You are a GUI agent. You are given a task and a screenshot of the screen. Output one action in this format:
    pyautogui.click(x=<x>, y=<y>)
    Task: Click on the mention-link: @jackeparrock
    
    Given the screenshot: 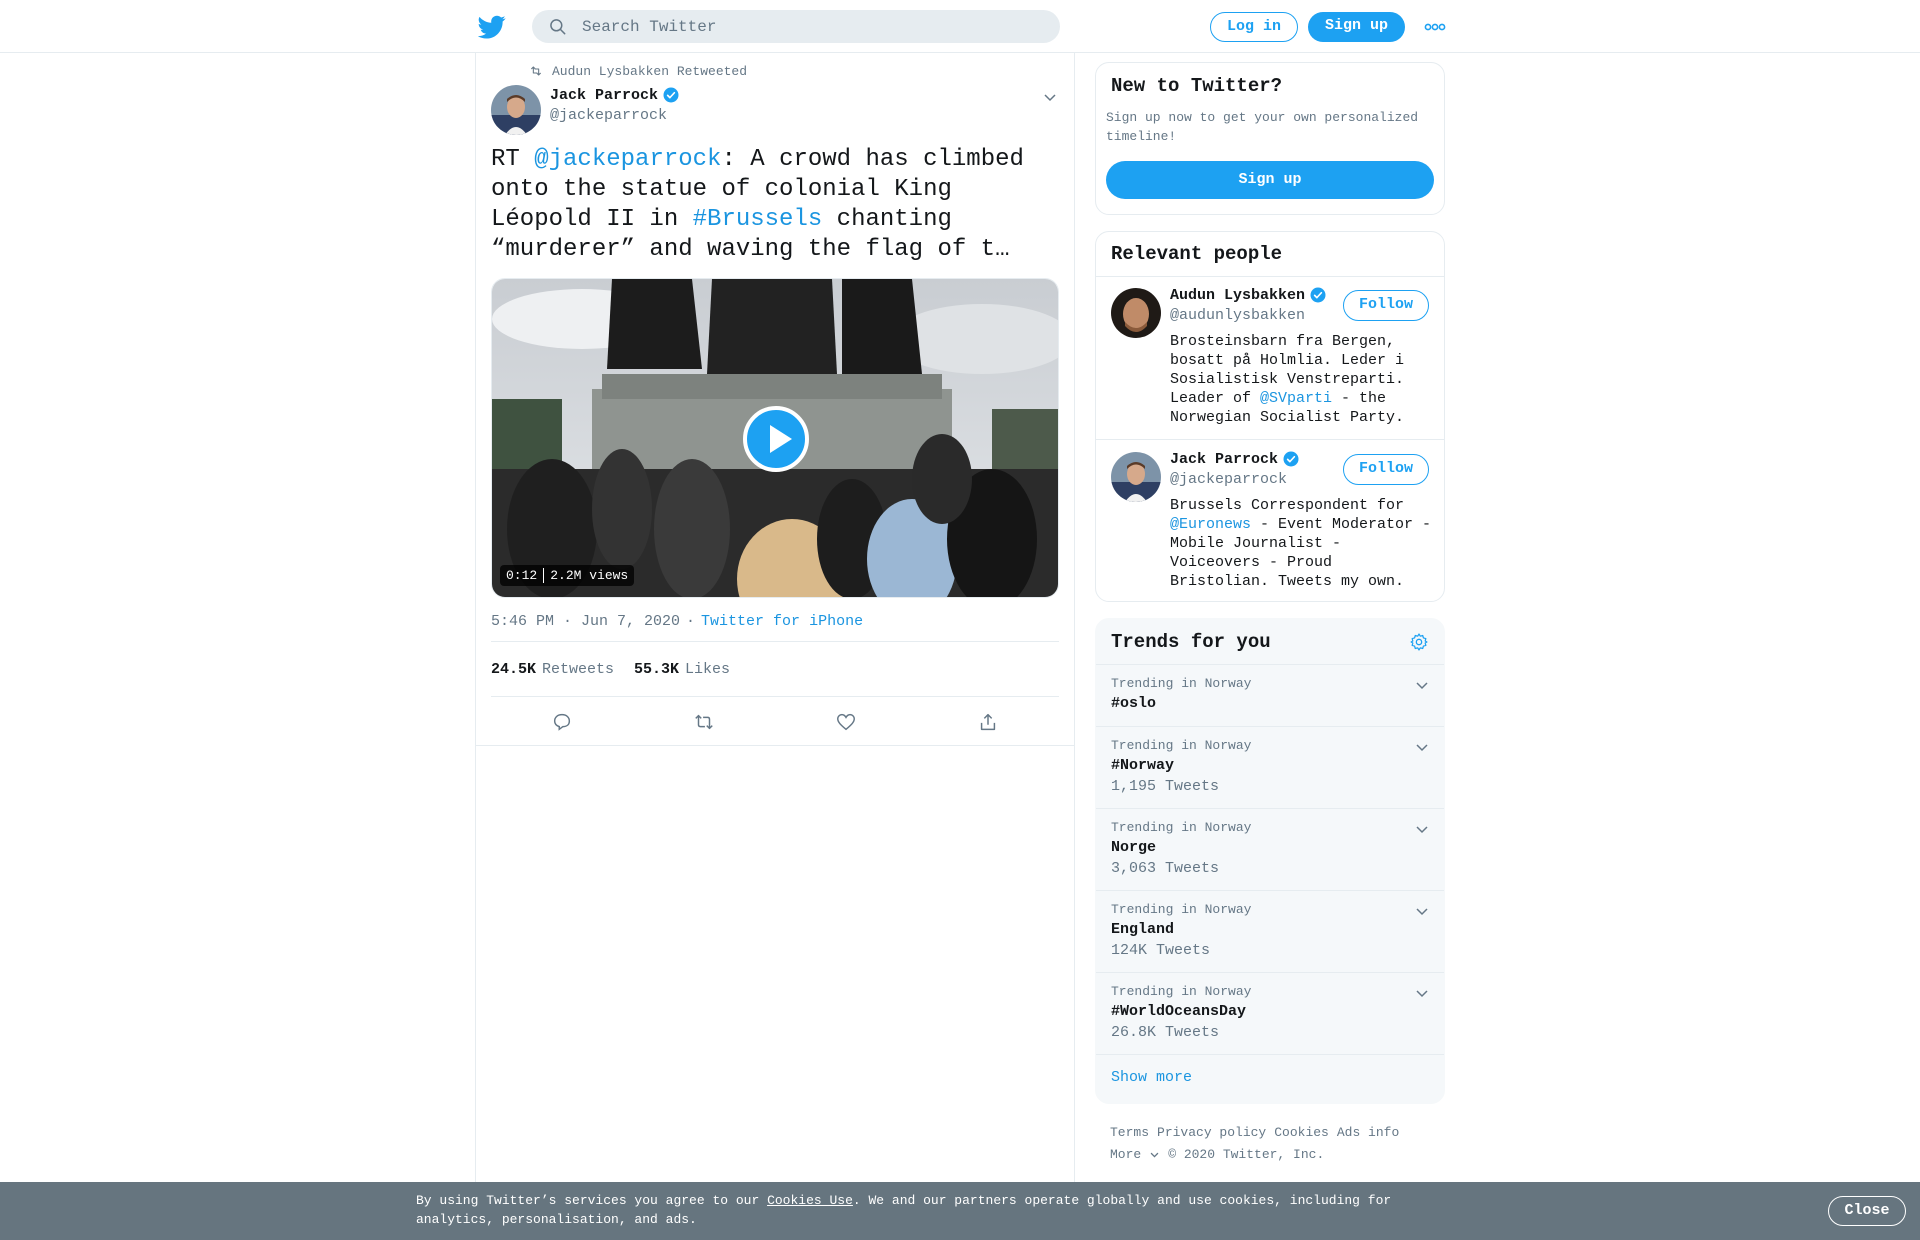 What is the action you would take?
    pyautogui.click(x=627, y=159)
    